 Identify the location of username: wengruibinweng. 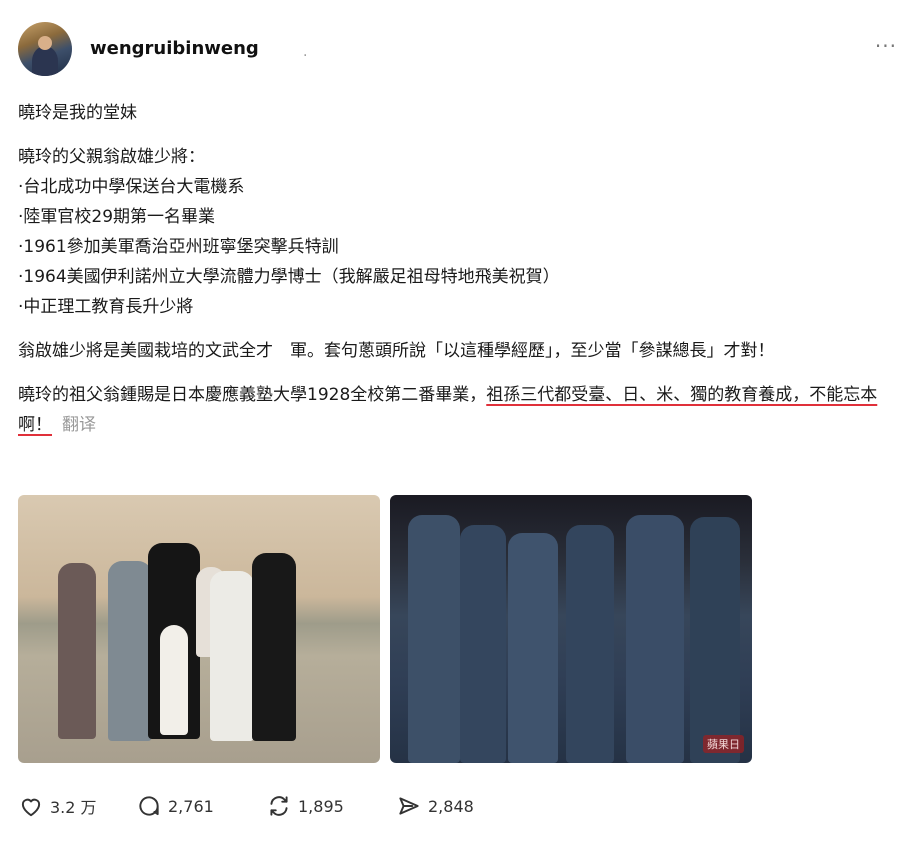
(174, 48).